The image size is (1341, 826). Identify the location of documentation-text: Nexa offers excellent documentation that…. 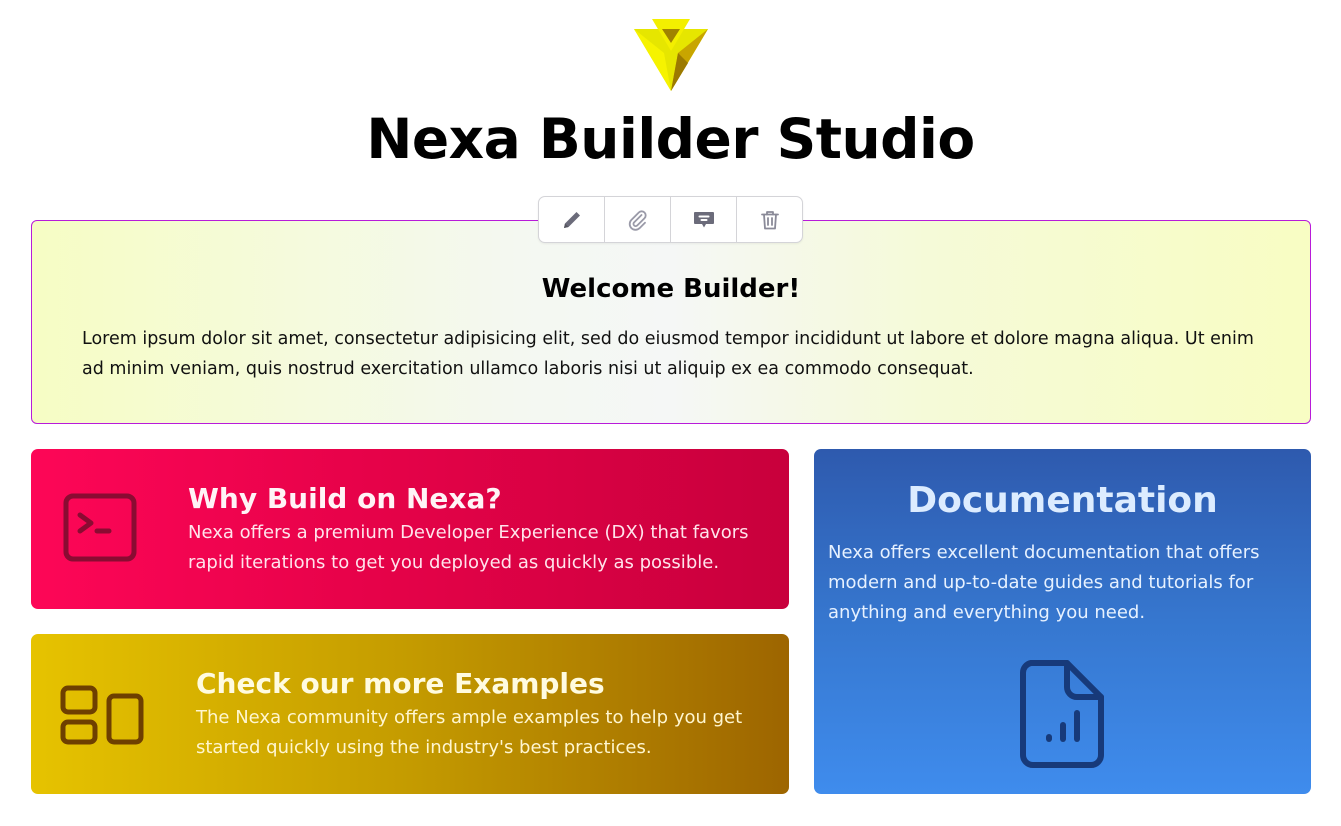
(1044, 582).